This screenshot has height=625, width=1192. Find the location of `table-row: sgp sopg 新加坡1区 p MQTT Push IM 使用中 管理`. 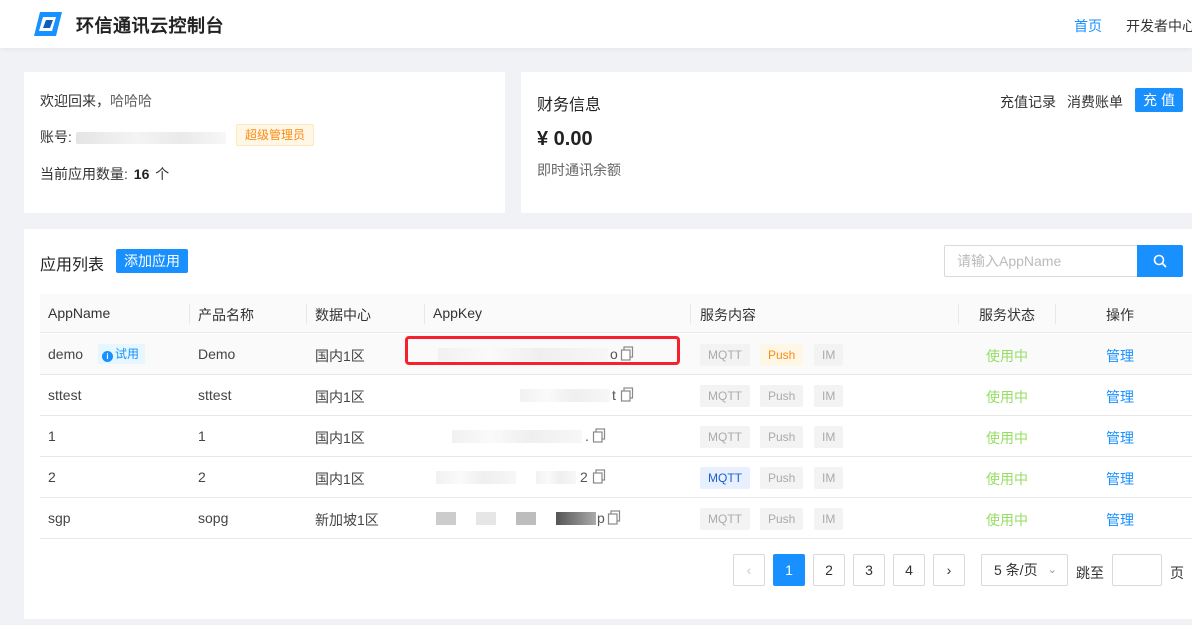

table-row: sgp sopg 新加坡1区 p MQTT Push IM 使用中 管理 is located at coordinates (616, 518).